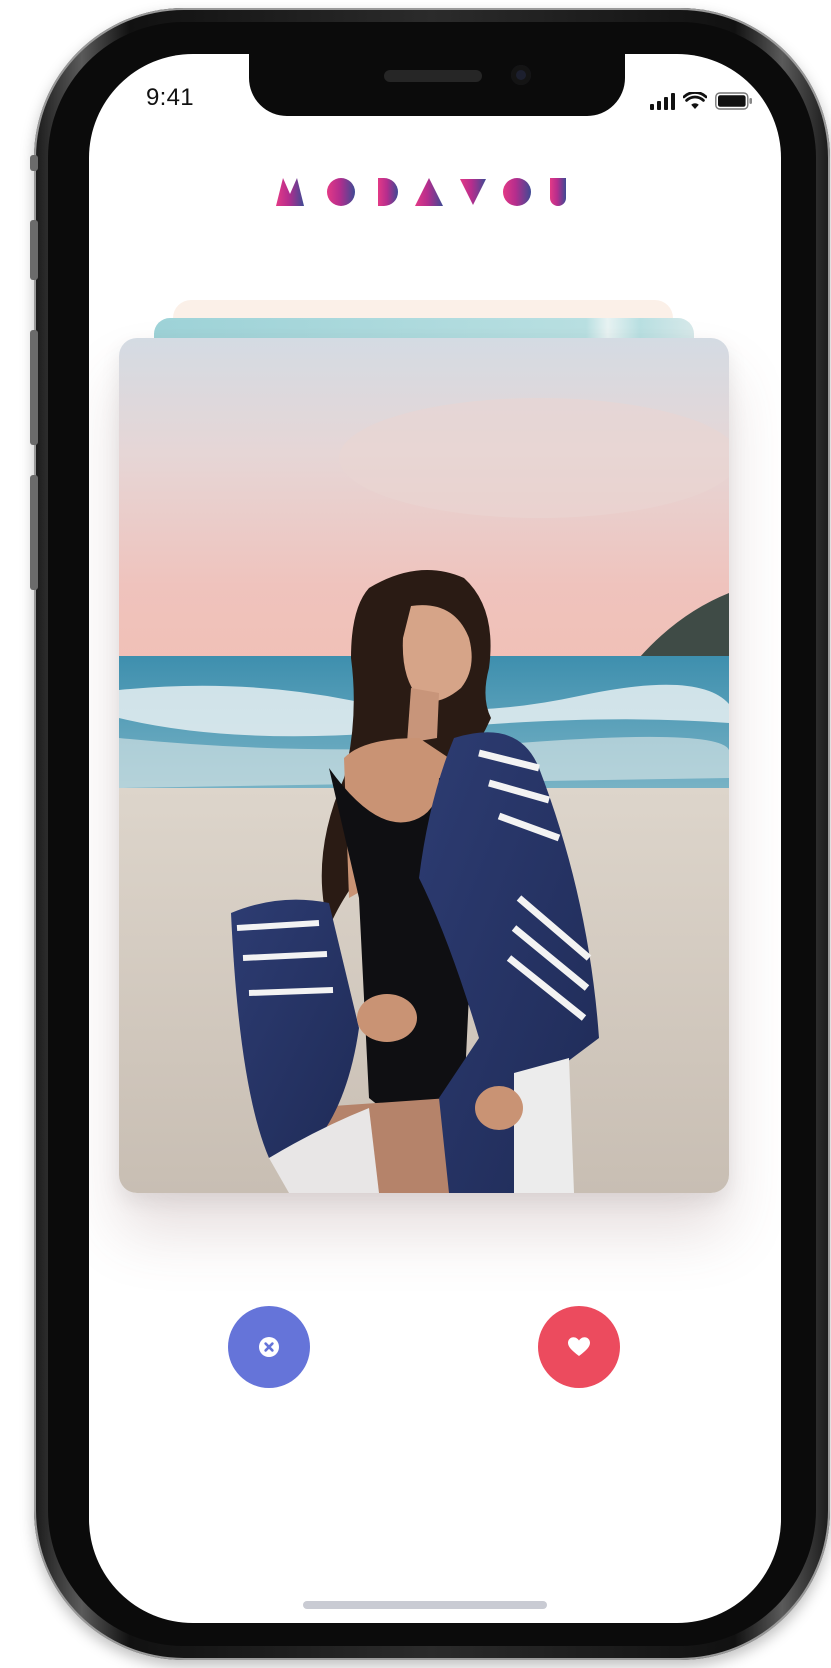 This screenshot has height=1668, width=831. I want to click on close-icon, so click(269, 1347).